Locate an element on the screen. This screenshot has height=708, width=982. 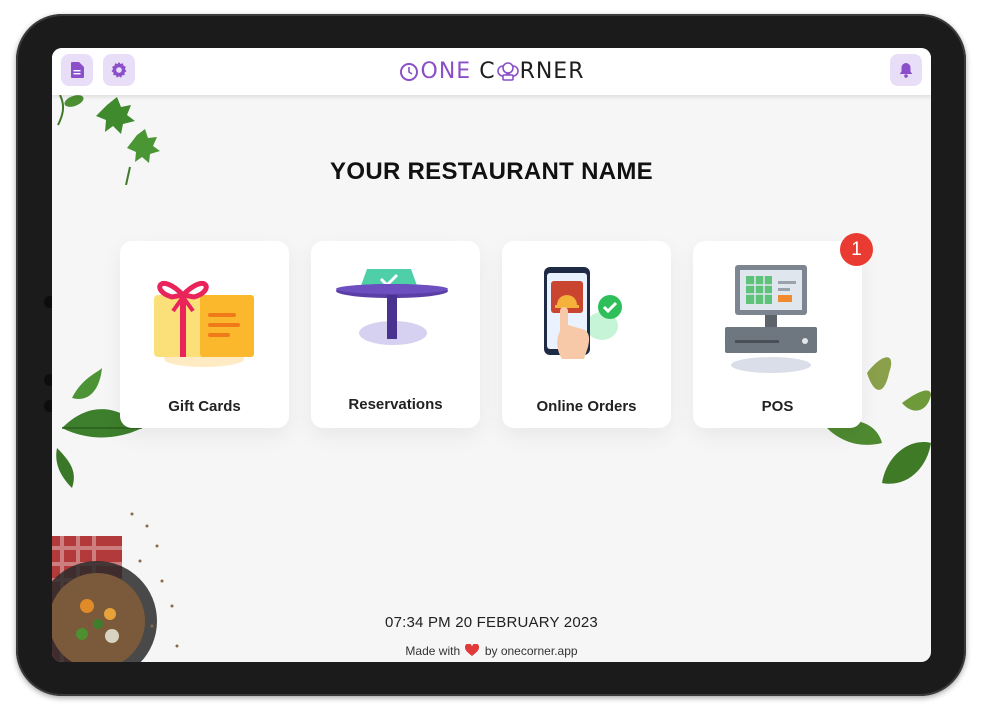
tile-gift-cards: Gift Cards is located at coordinates (204, 334).